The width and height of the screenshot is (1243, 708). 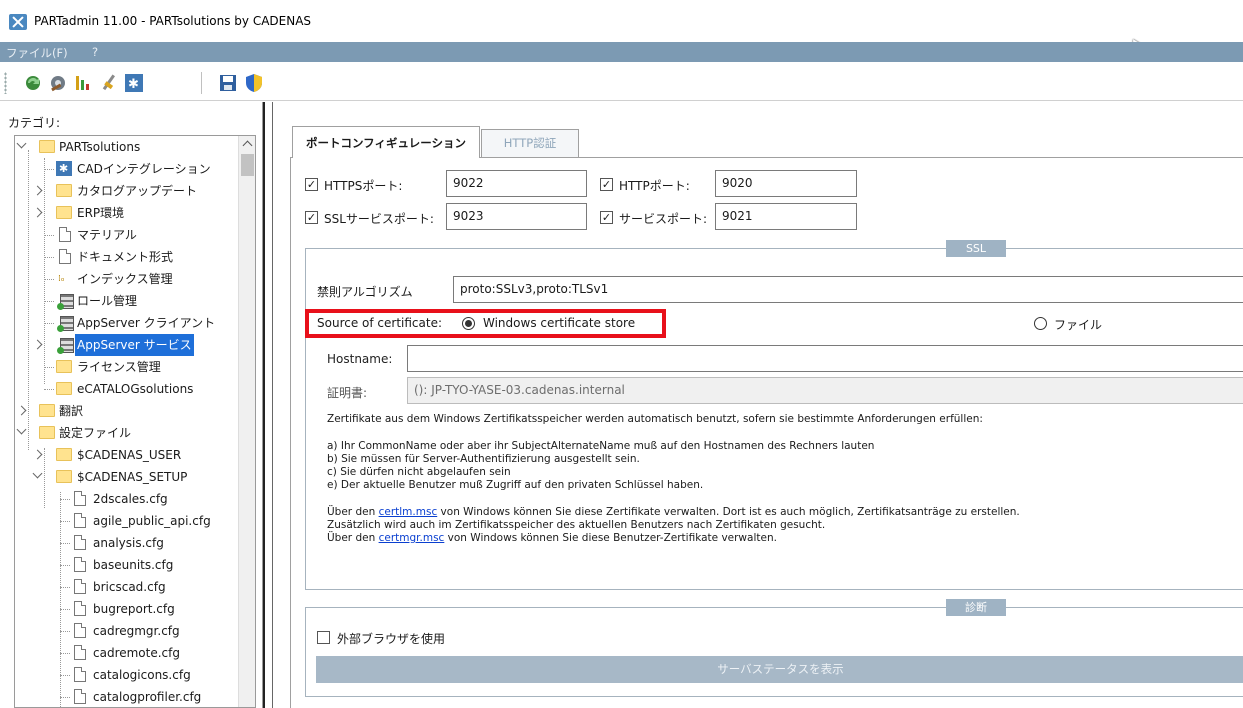 I want to click on forbidden-algorithm-input: proto:SSLv3,proto:TLSv1, so click(x=848, y=289).